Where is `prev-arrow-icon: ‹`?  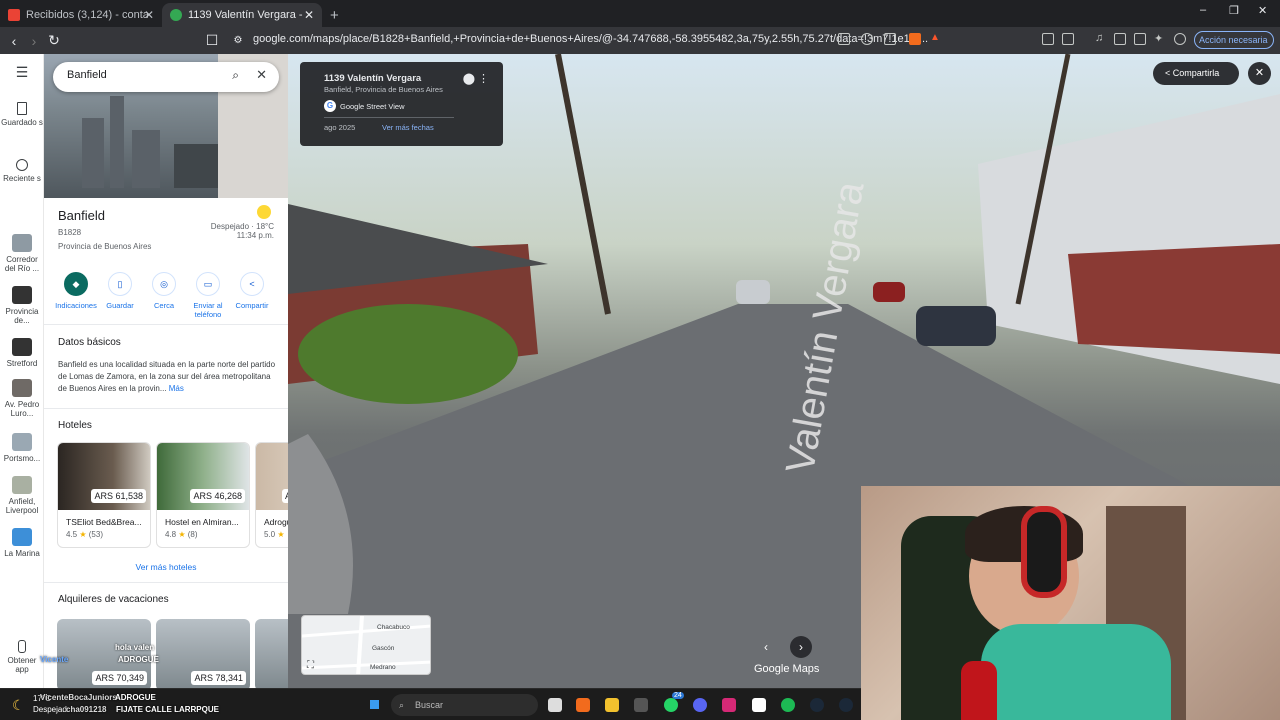
prev-arrow-icon: ‹ is located at coordinates (766, 647).